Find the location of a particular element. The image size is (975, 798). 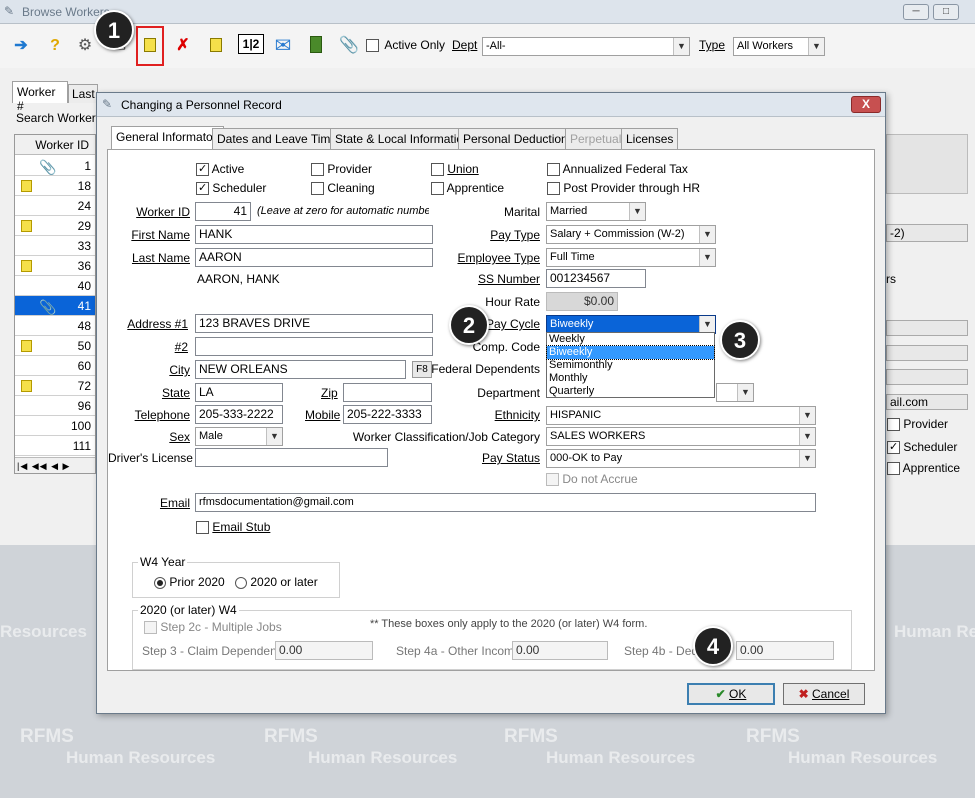

step3-label: Step 3 - Claim Dependents is located at coordinates (214, 651).